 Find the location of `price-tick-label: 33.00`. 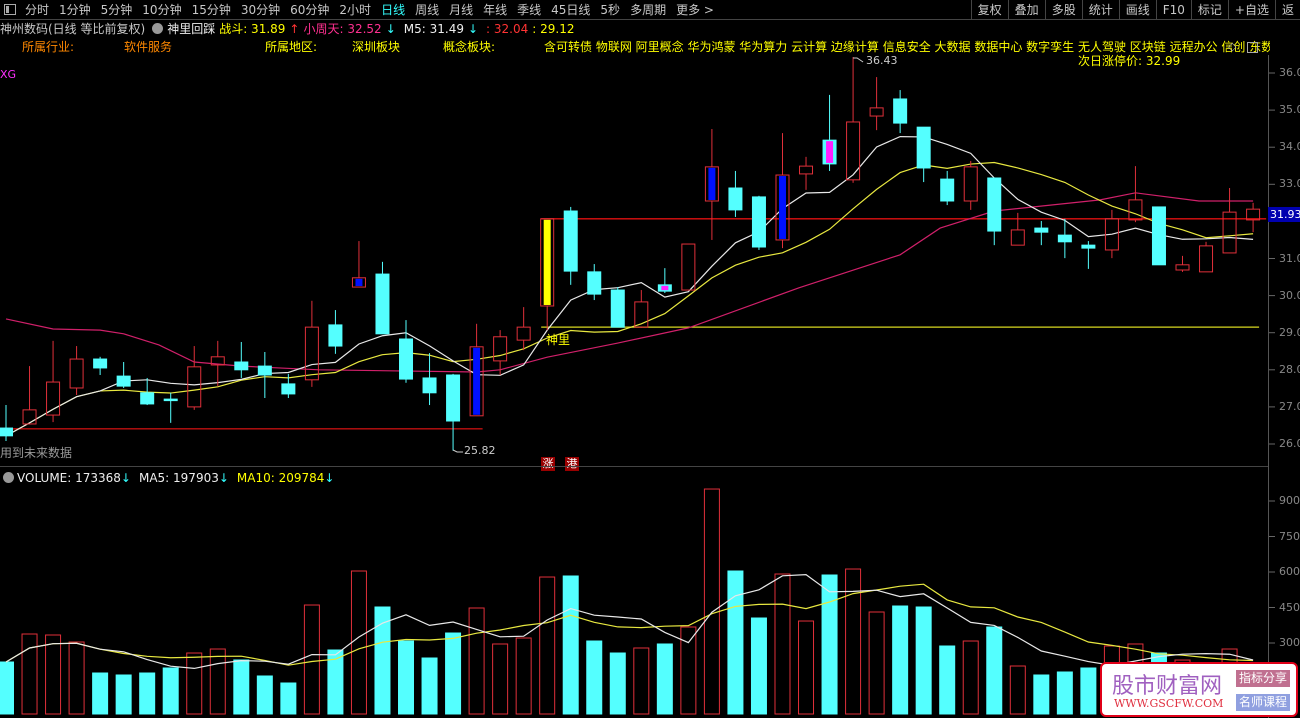

price-tick-label: 33.00 is located at coordinates (1289, 184).